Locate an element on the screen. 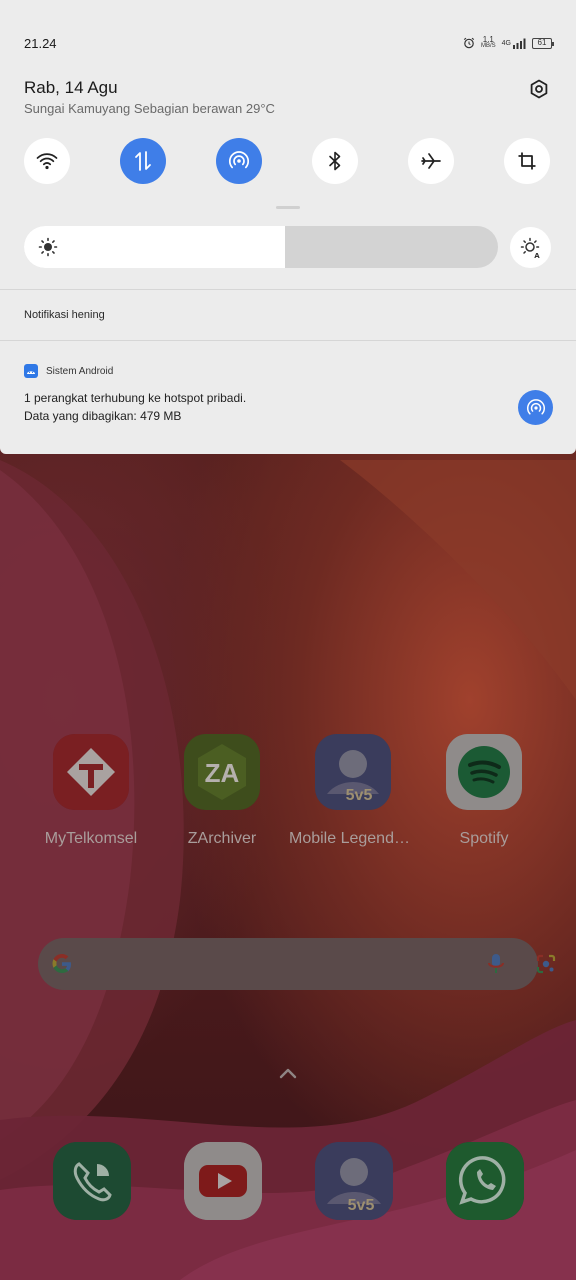 This screenshot has height=1280, width=576. qs-screenshot-toggle is located at coordinates (527, 161).